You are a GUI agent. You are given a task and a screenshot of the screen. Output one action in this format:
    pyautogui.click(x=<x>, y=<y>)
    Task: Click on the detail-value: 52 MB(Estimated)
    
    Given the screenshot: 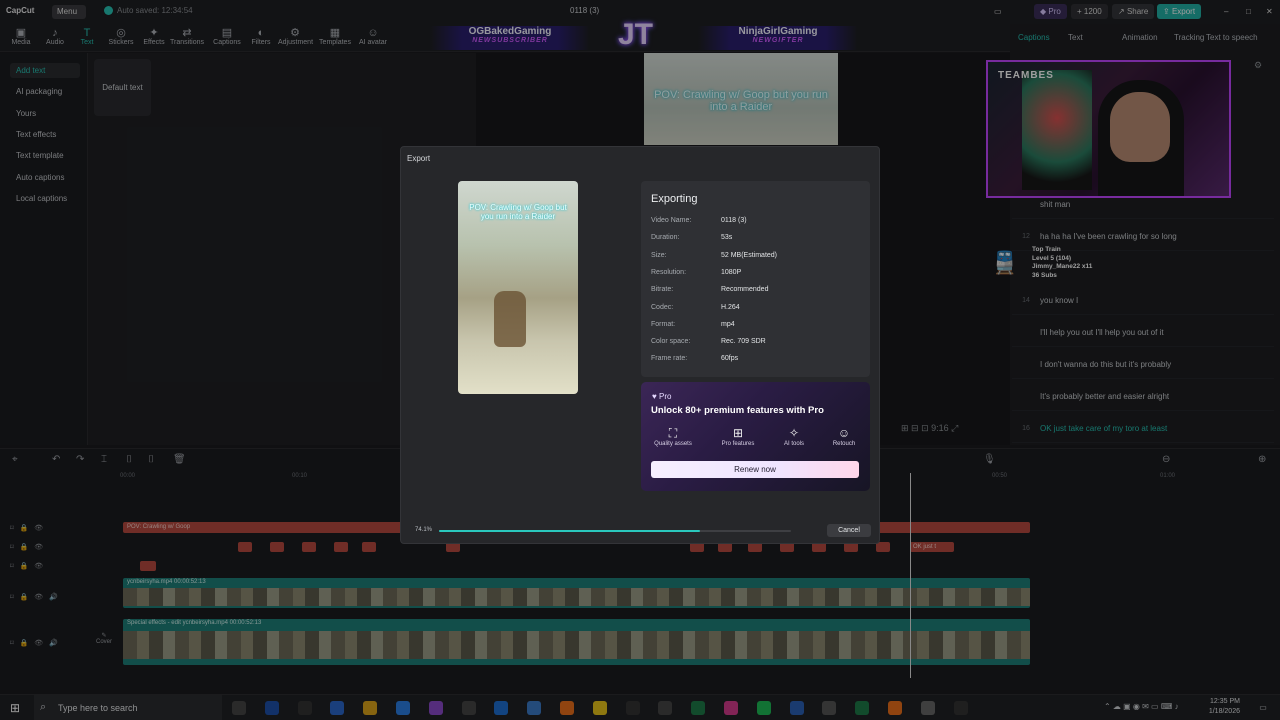 What is the action you would take?
    pyautogui.click(x=749, y=255)
    